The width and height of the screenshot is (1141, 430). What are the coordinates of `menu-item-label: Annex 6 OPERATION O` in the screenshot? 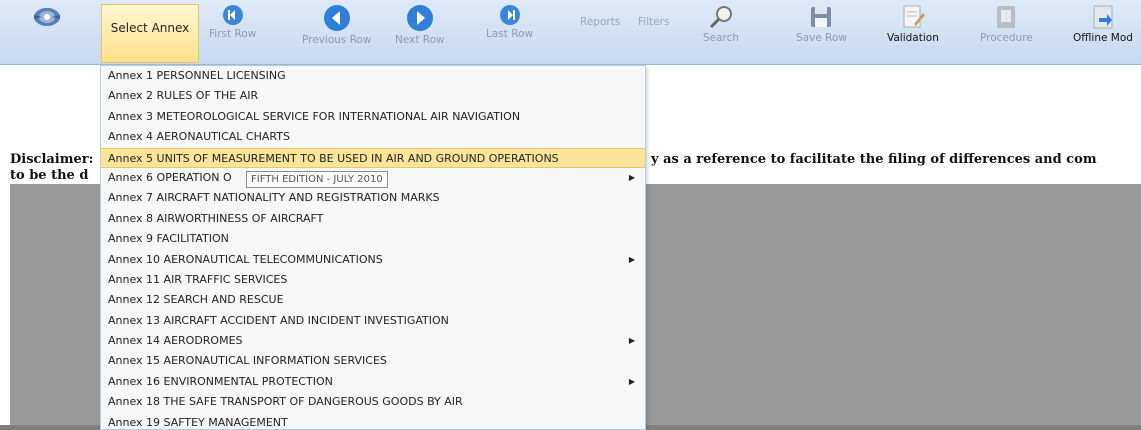 It's located at (170, 177).